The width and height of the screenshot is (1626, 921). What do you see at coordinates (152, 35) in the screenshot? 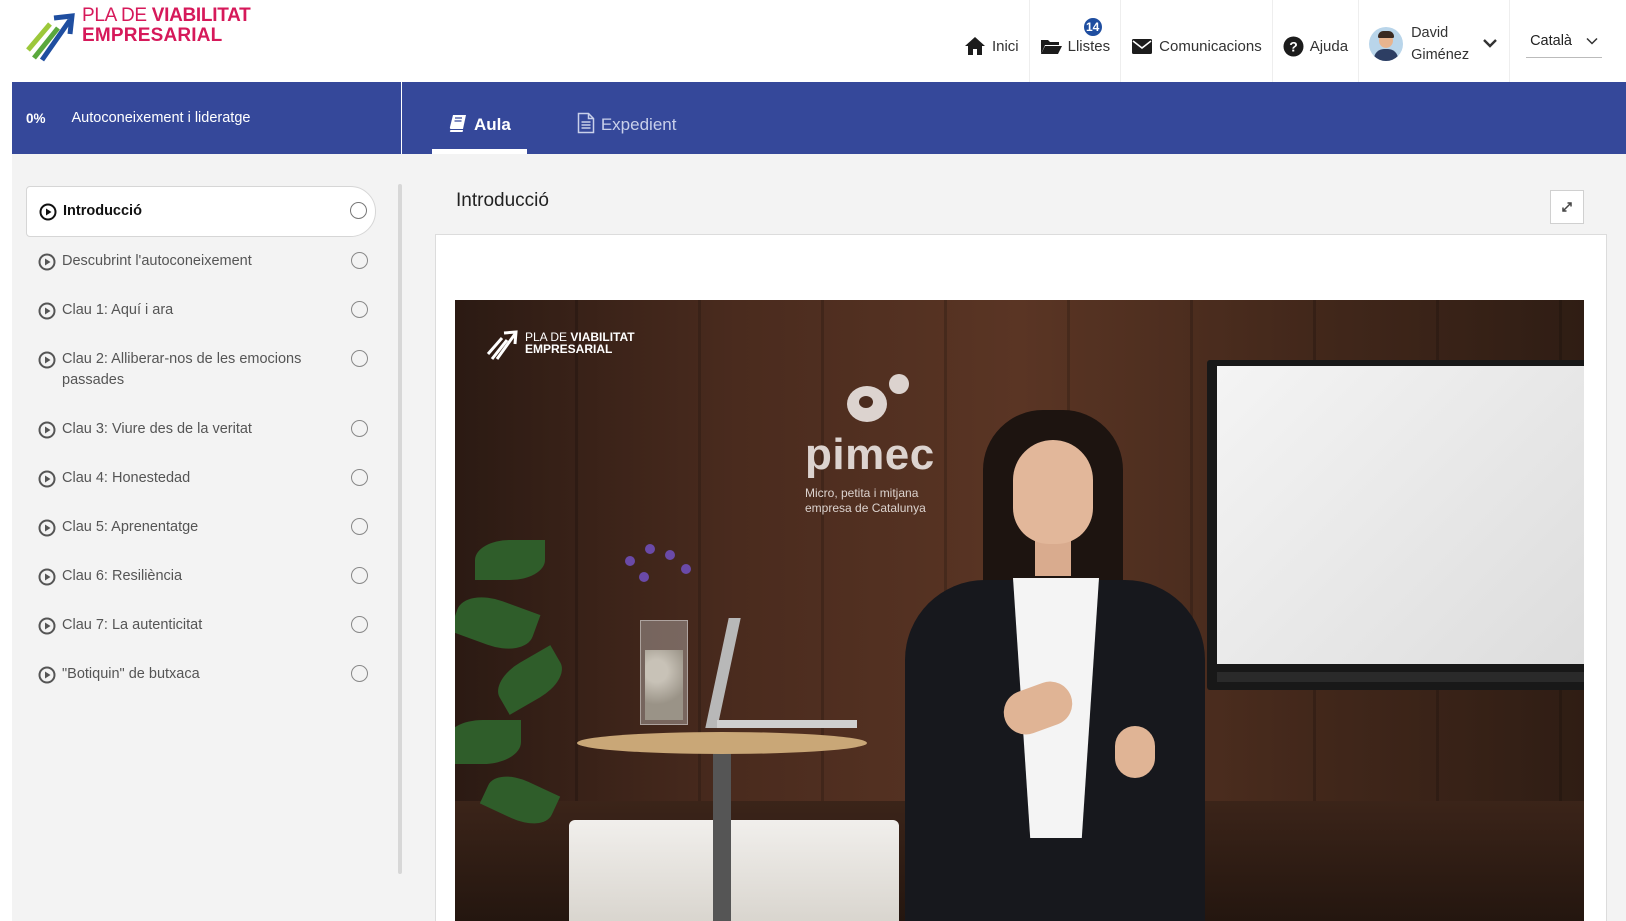
I see `logo-line2: EMPRESARIAL` at bounding box center [152, 35].